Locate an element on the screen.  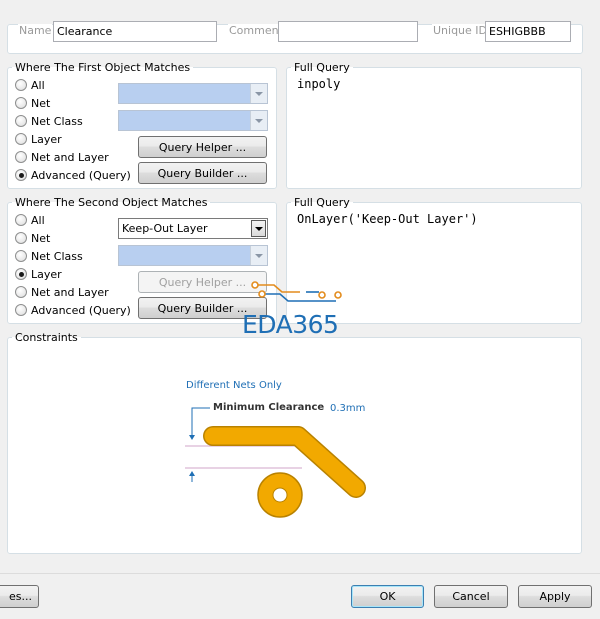
second-radio-net: Net is located at coordinates (32, 238).